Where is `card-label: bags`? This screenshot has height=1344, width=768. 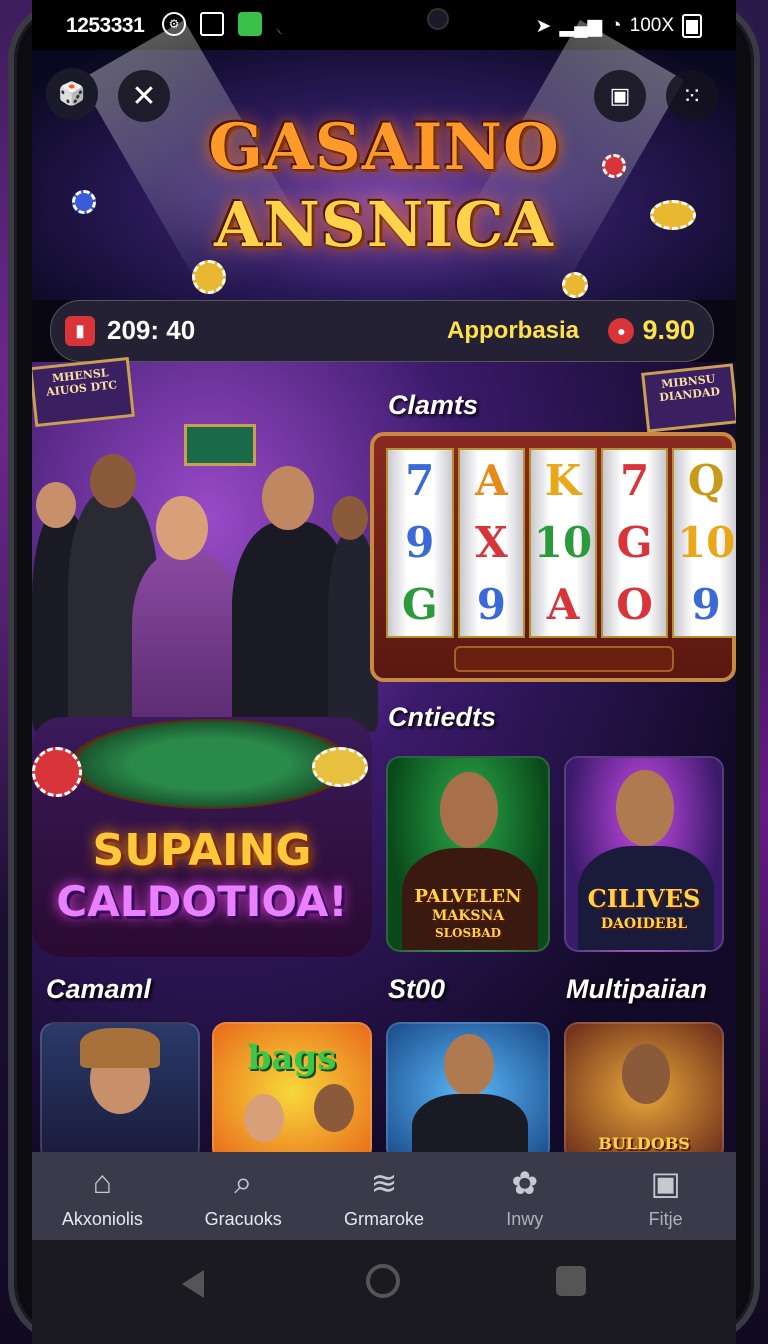
card-label: bags is located at coordinates (292, 1058).